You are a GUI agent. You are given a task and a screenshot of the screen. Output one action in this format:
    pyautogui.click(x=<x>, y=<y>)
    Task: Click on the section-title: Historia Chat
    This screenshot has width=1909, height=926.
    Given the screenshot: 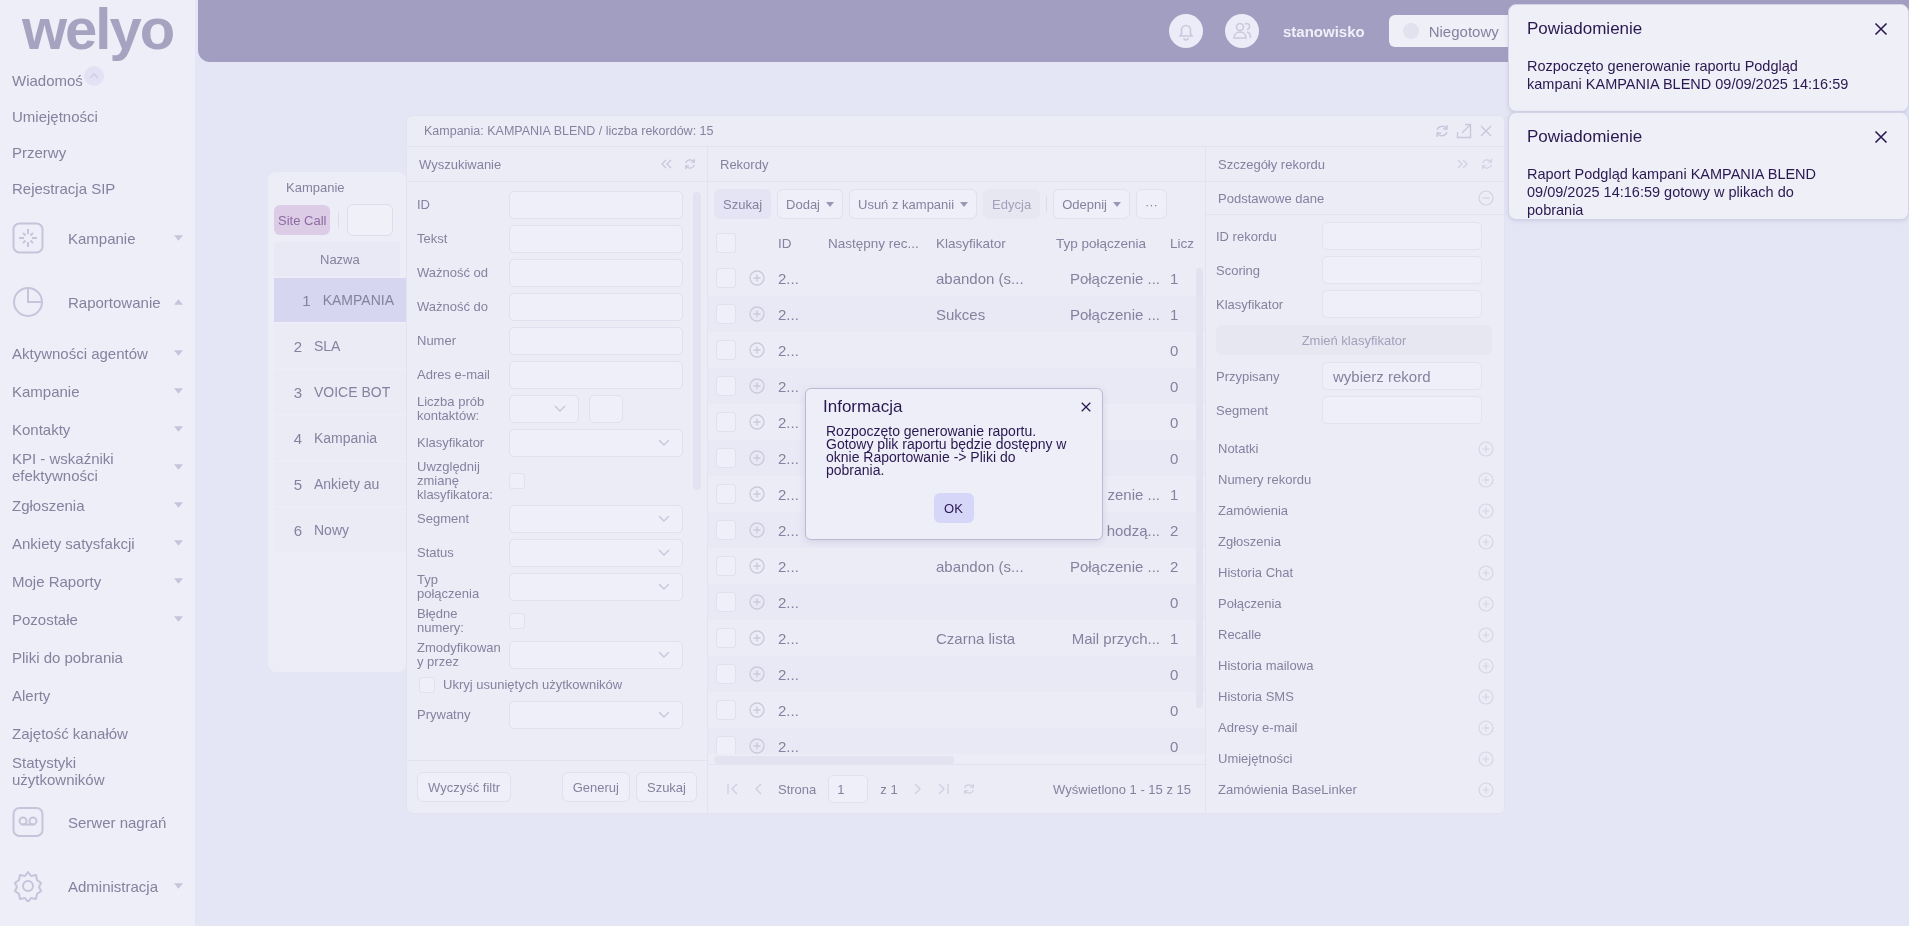 What is the action you would take?
    pyautogui.click(x=1348, y=572)
    